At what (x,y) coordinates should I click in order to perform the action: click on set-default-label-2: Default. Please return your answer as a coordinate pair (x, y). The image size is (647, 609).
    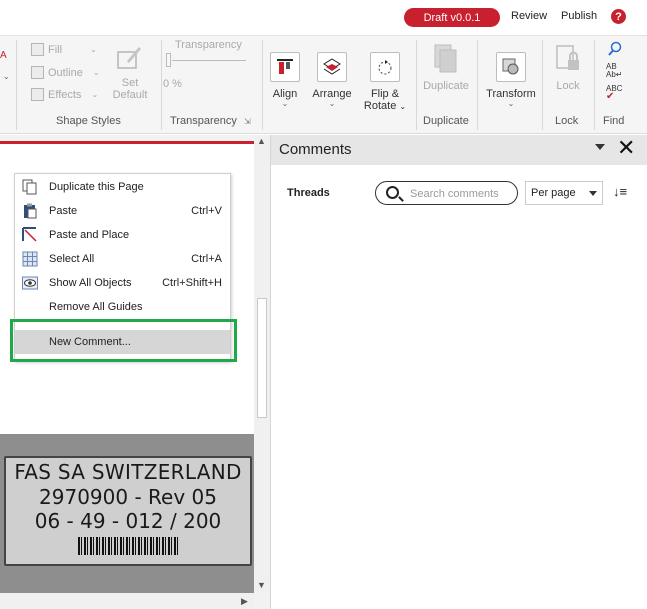
    Looking at the image, I should click on (130, 95).